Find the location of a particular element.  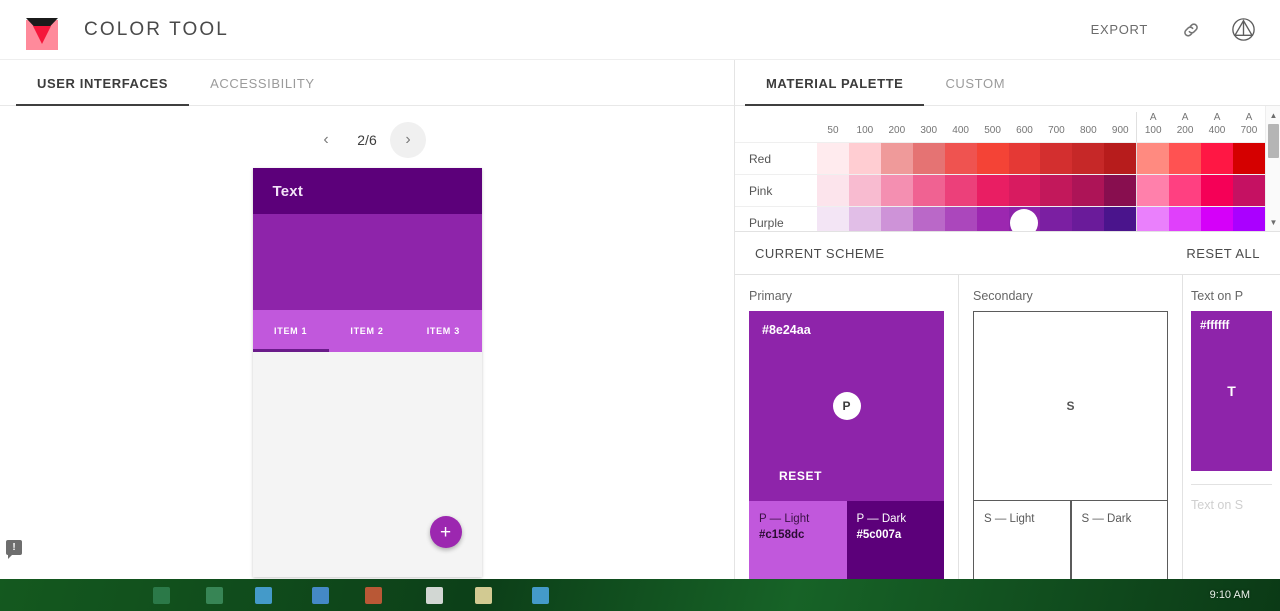

phone-status-title: Text is located at coordinates (288, 191).